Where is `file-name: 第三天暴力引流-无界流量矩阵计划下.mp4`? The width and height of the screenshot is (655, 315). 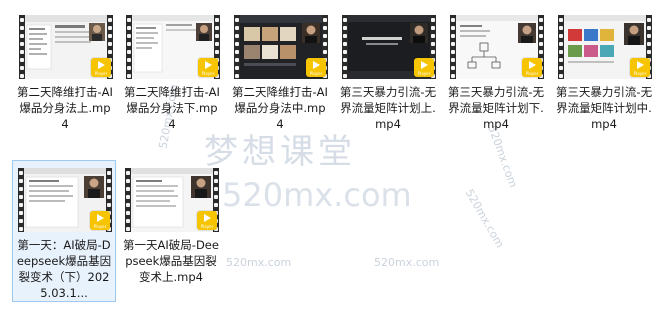 file-name: 第三天暴力引流-无界流量矩阵计划下.mp4 is located at coordinates (496, 108).